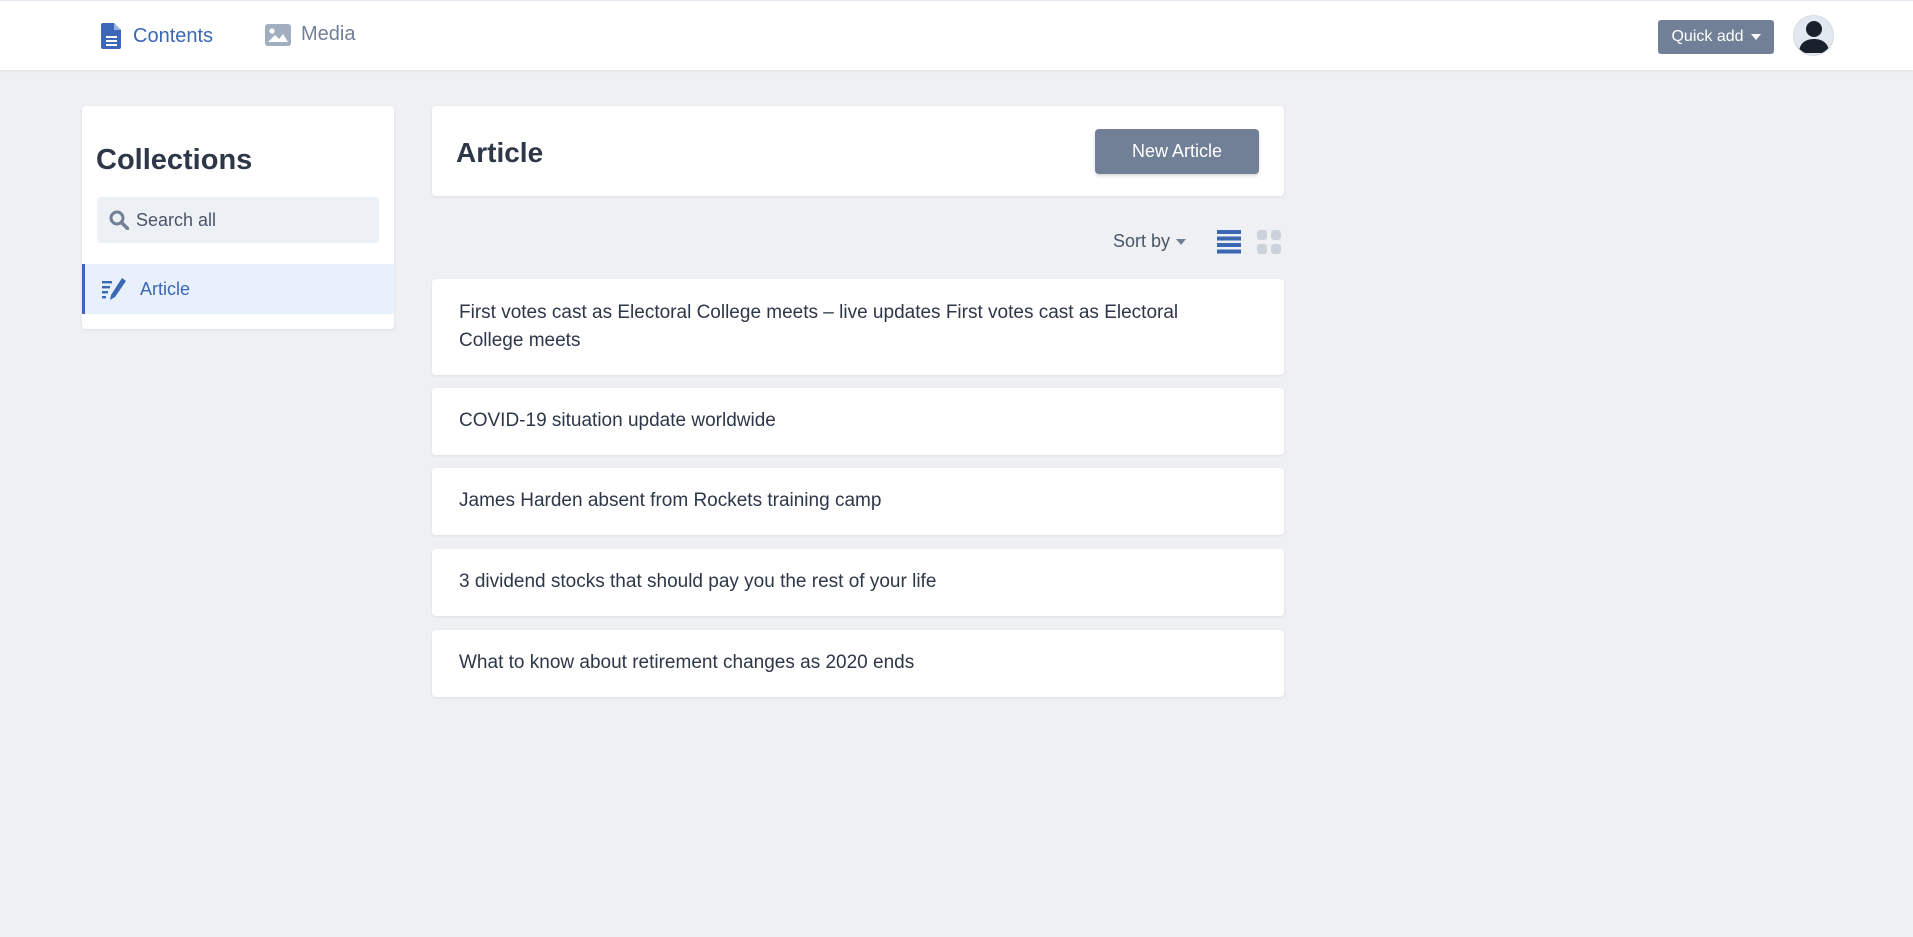 Image resolution: width=1913 pixels, height=937 pixels. Describe the element at coordinates (173, 35) in the screenshot. I see `tab-contents-label: Contents` at that location.